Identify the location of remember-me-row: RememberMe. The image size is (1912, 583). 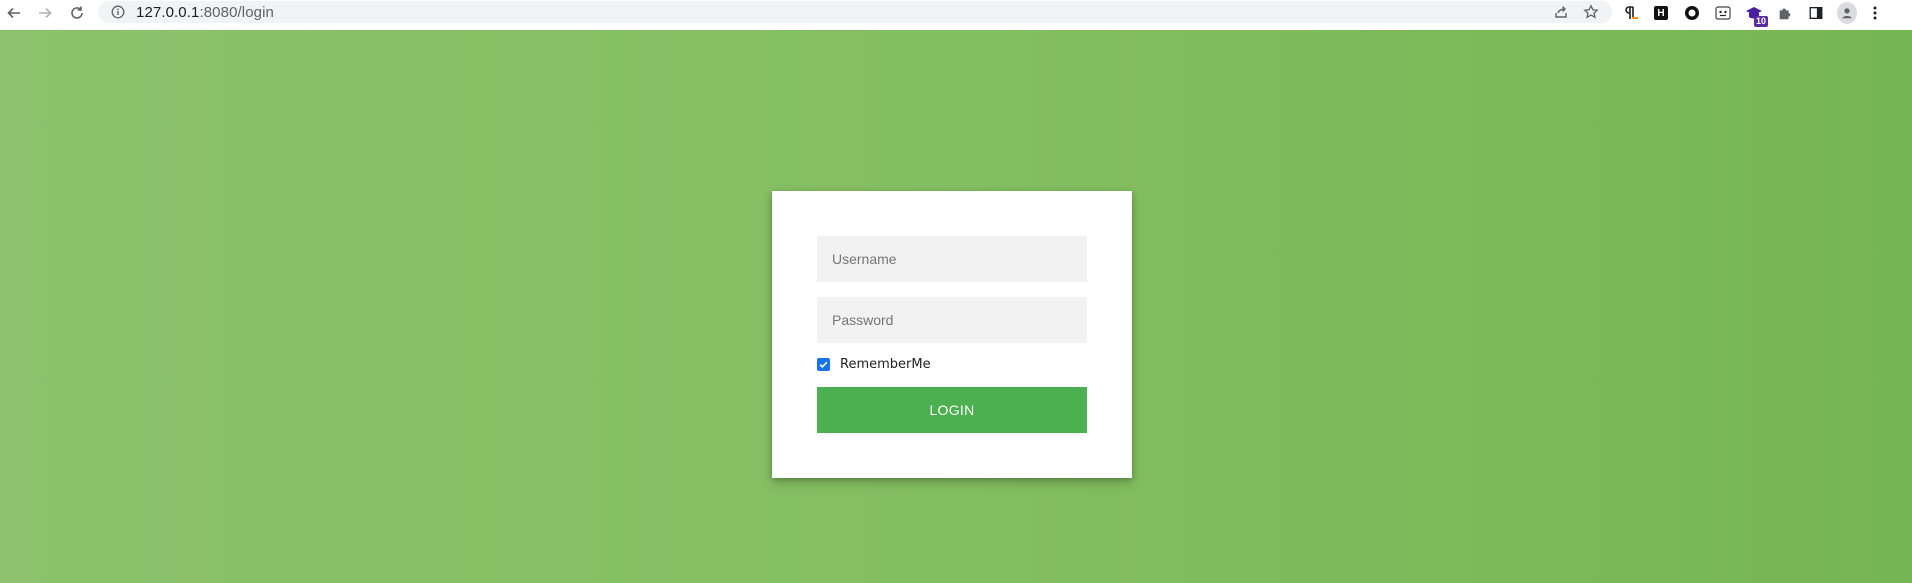
(874, 364).